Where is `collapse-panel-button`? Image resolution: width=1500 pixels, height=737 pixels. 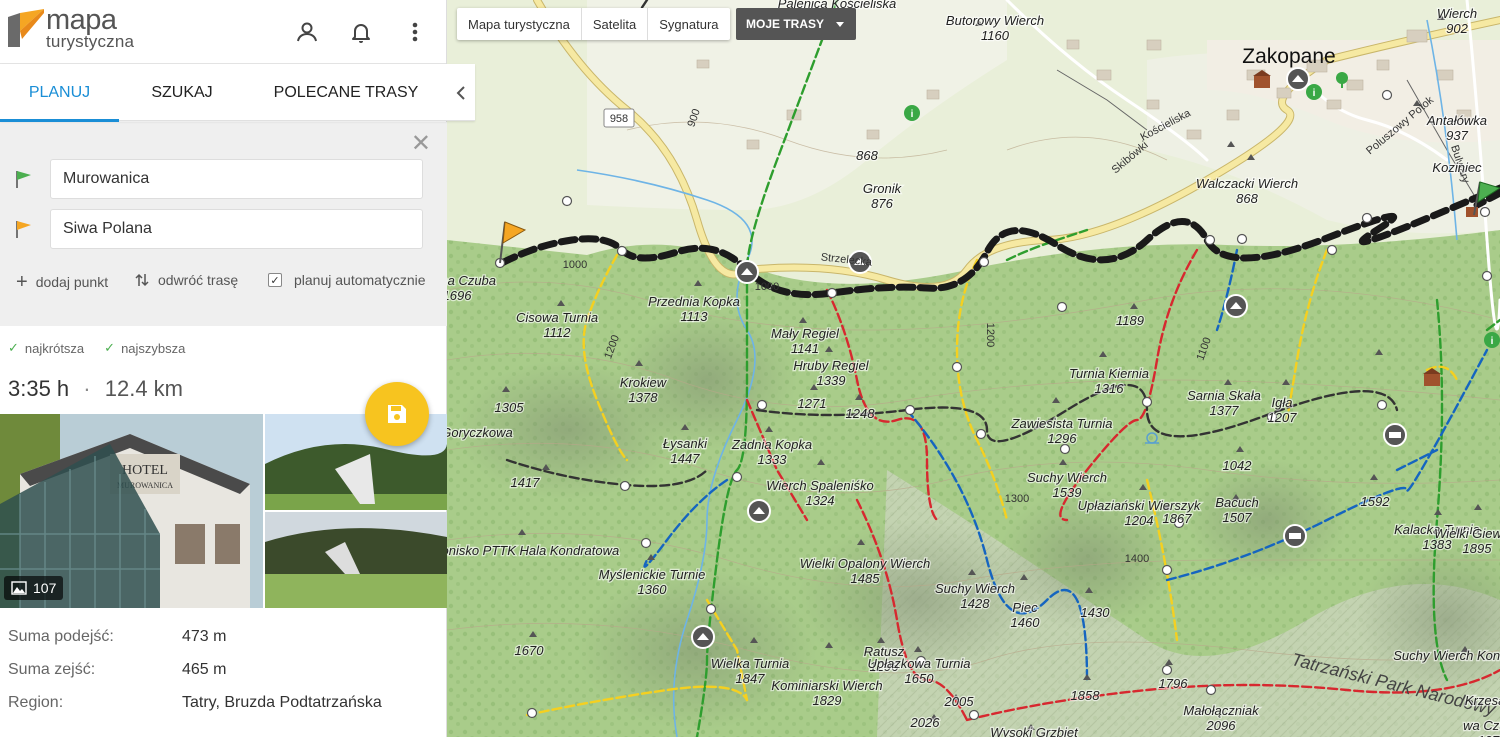 collapse-panel-button is located at coordinates (461, 92).